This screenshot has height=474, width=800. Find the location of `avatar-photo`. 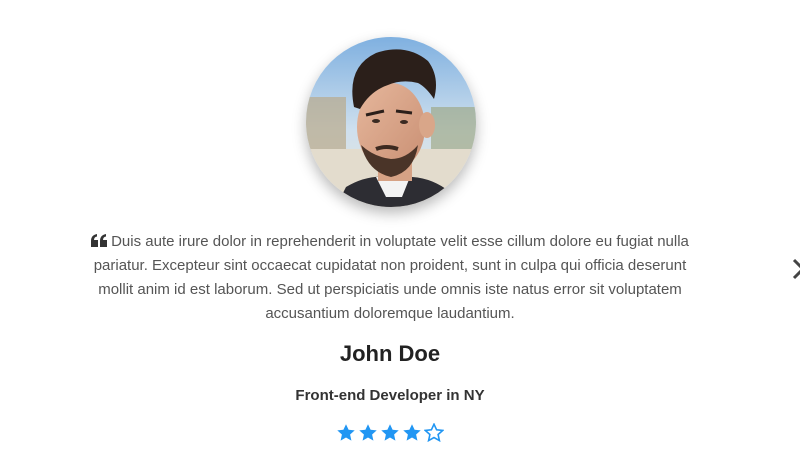

avatar-photo is located at coordinates (391, 122).